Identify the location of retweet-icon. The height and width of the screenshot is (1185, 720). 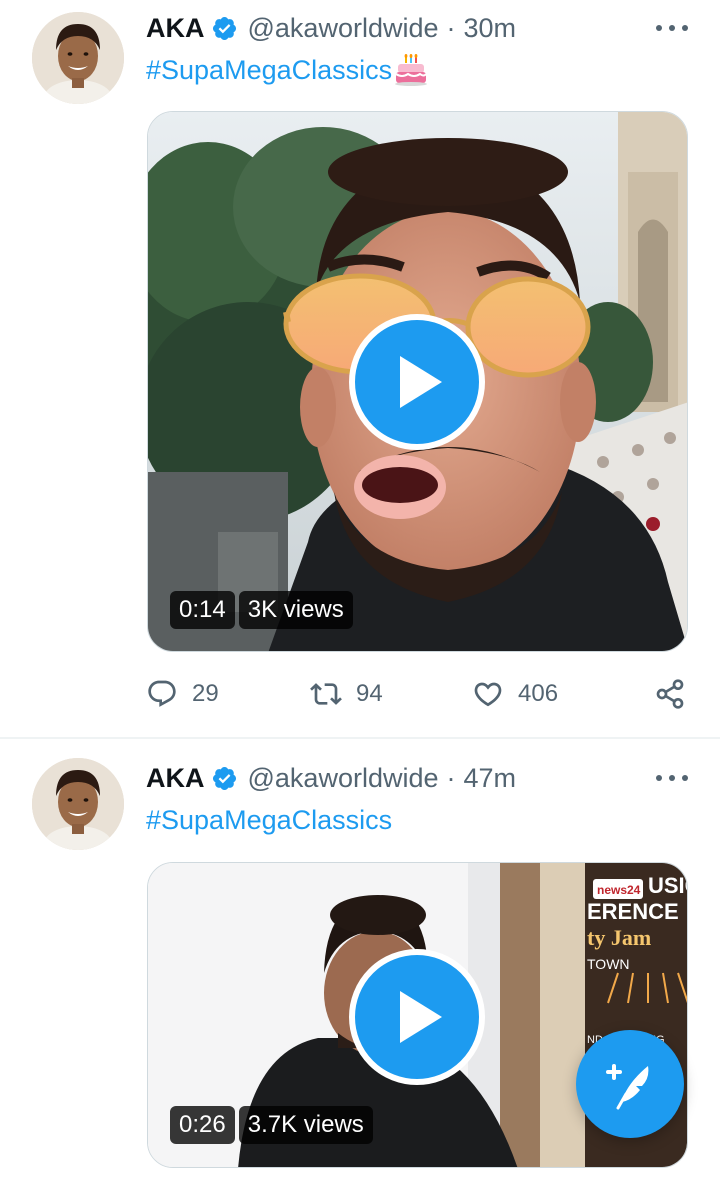
(326, 694).